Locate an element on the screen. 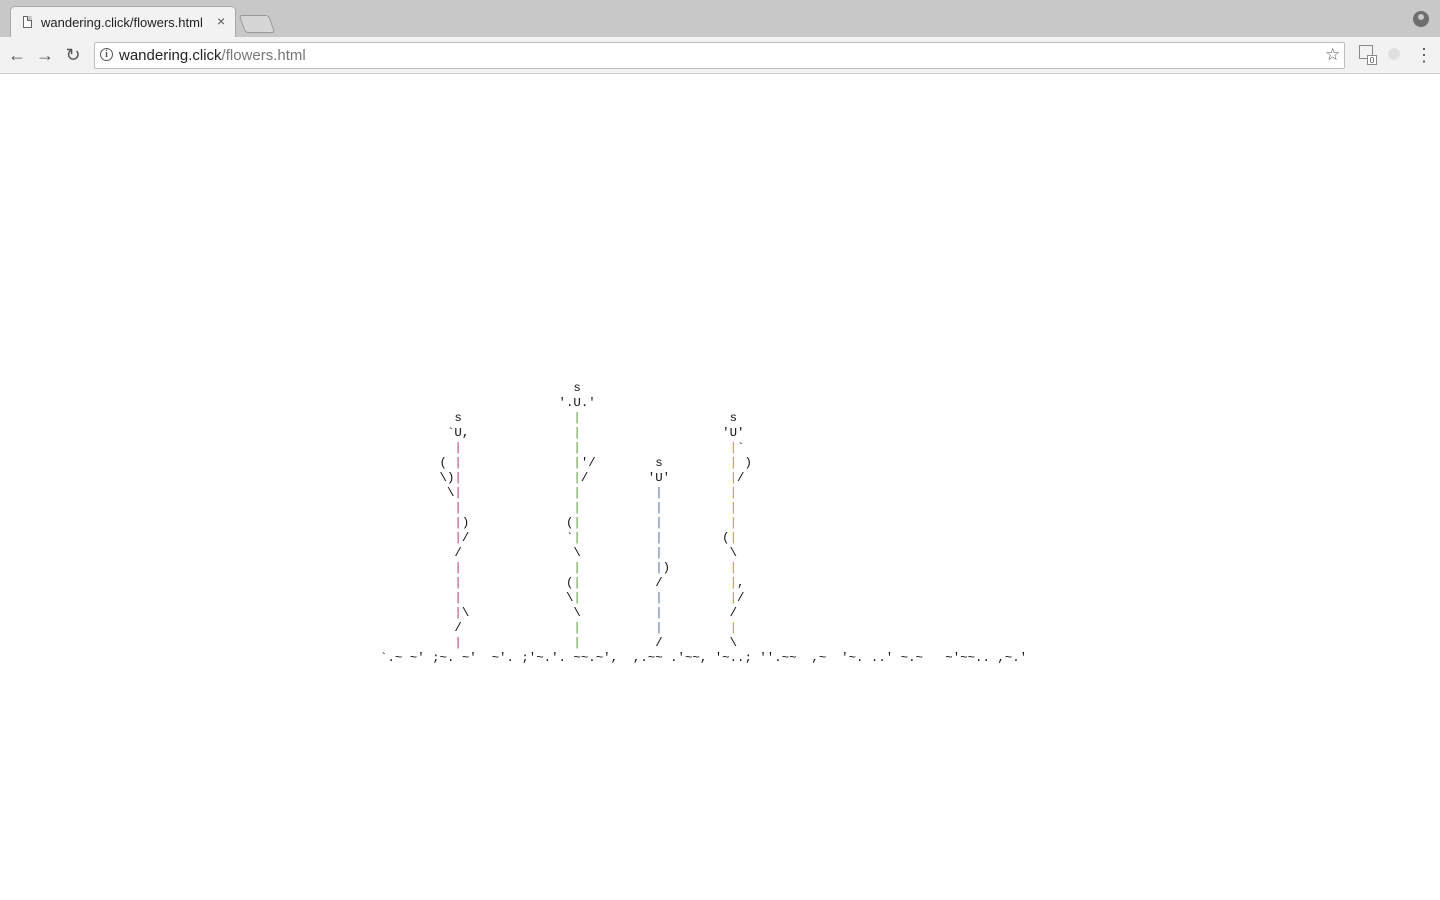 This screenshot has height=900, width=1440. garden-line: s | s is located at coordinates (595, 418).